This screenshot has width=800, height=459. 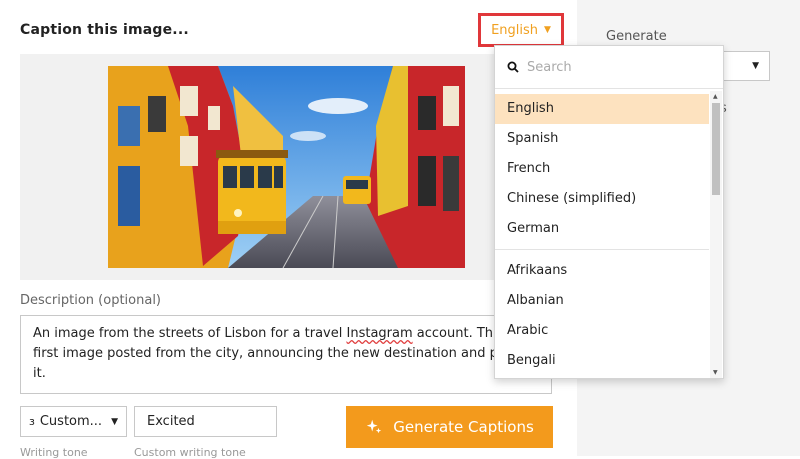 What do you see at coordinates (602, 301) in the screenshot?
I see `language-option-albanian: Albanian` at bounding box center [602, 301].